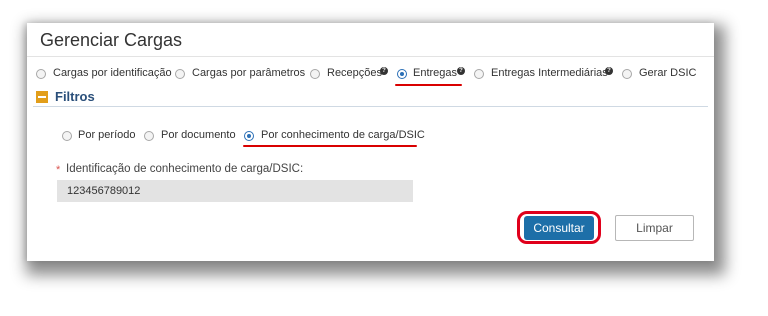 The height and width of the screenshot is (316, 768). What do you see at coordinates (198, 135) in the screenshot?
I see `filter-label-por-documento: Por documento` at bounding box center [198, 135].